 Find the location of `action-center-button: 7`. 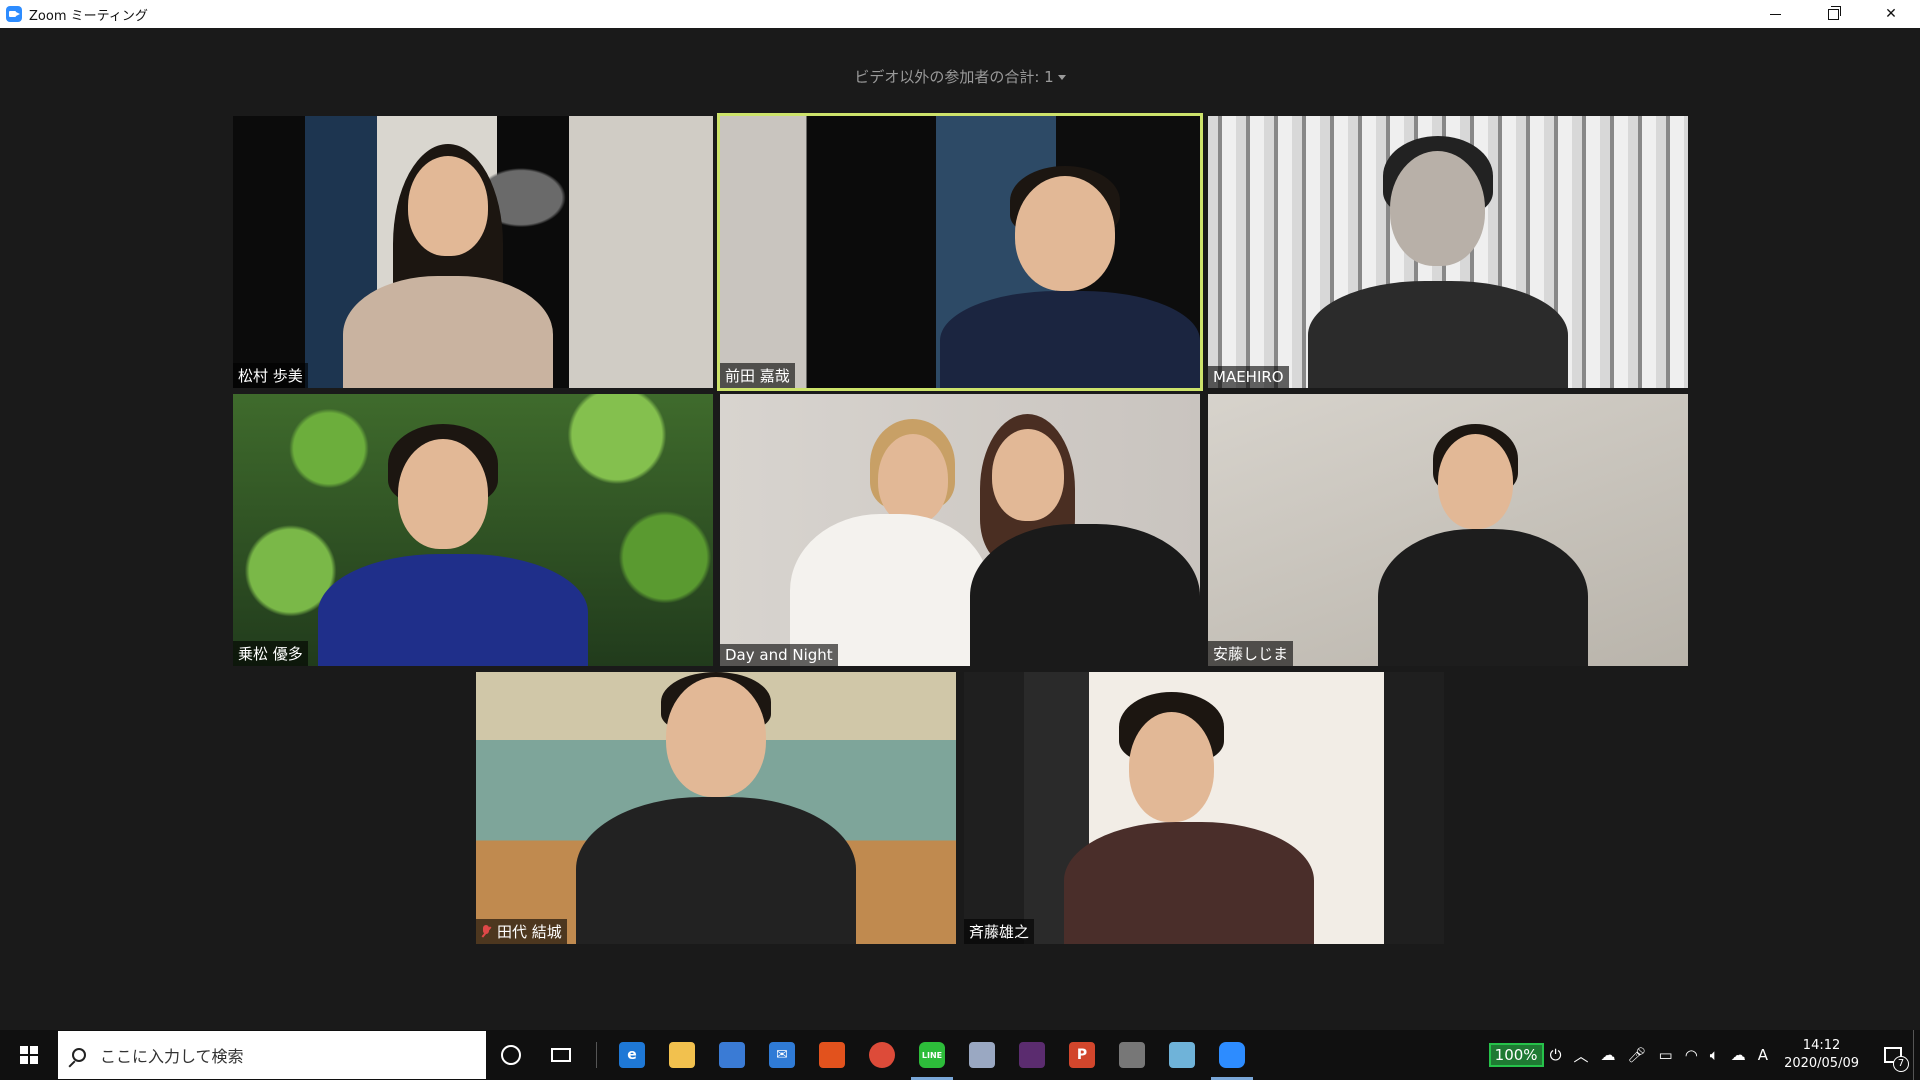

action-center-button: 7 is located at coordinates (1893, 1055).